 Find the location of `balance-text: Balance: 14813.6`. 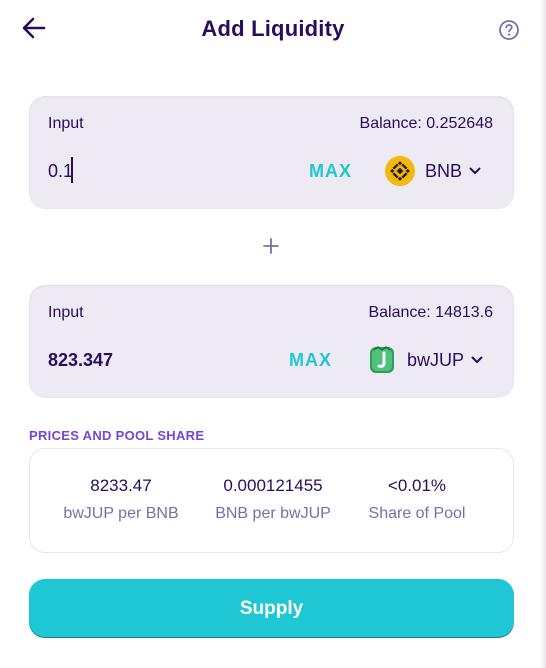

balance-text: Balance: 14813.6 is located at coordinates (430, 312).